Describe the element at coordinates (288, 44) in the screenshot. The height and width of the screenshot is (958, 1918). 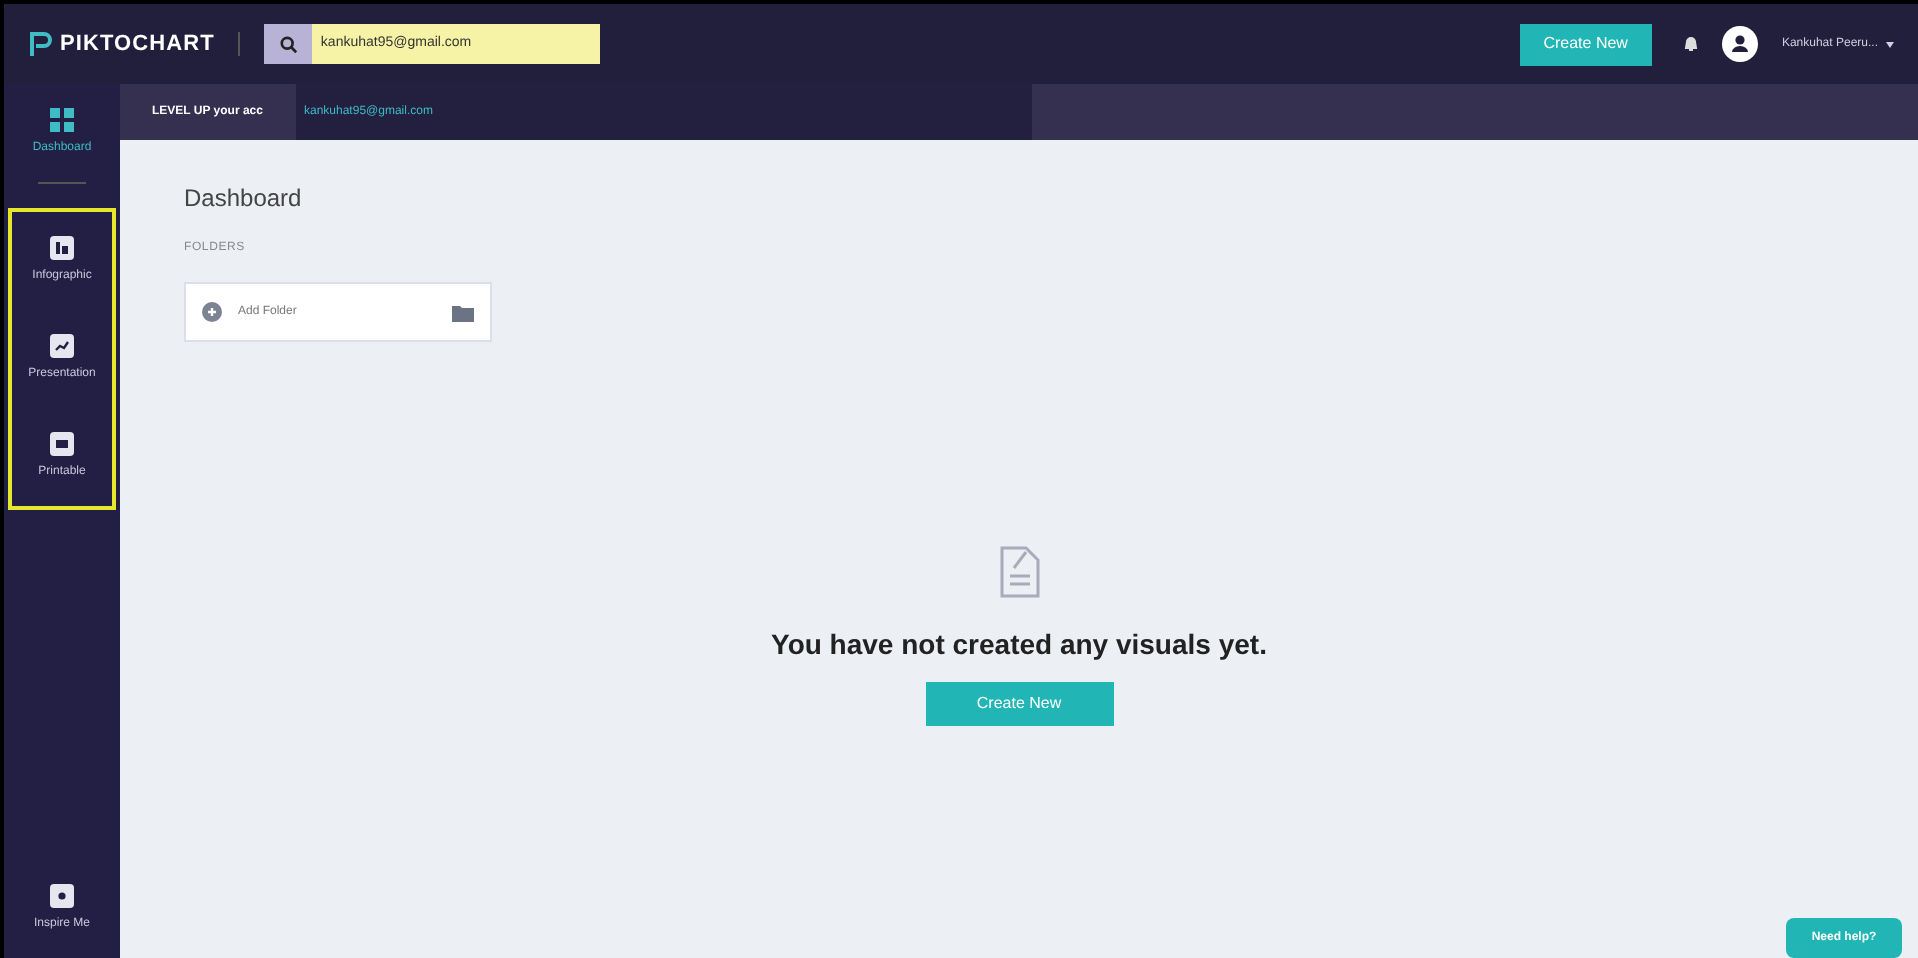
I see `search-icon` at that location.